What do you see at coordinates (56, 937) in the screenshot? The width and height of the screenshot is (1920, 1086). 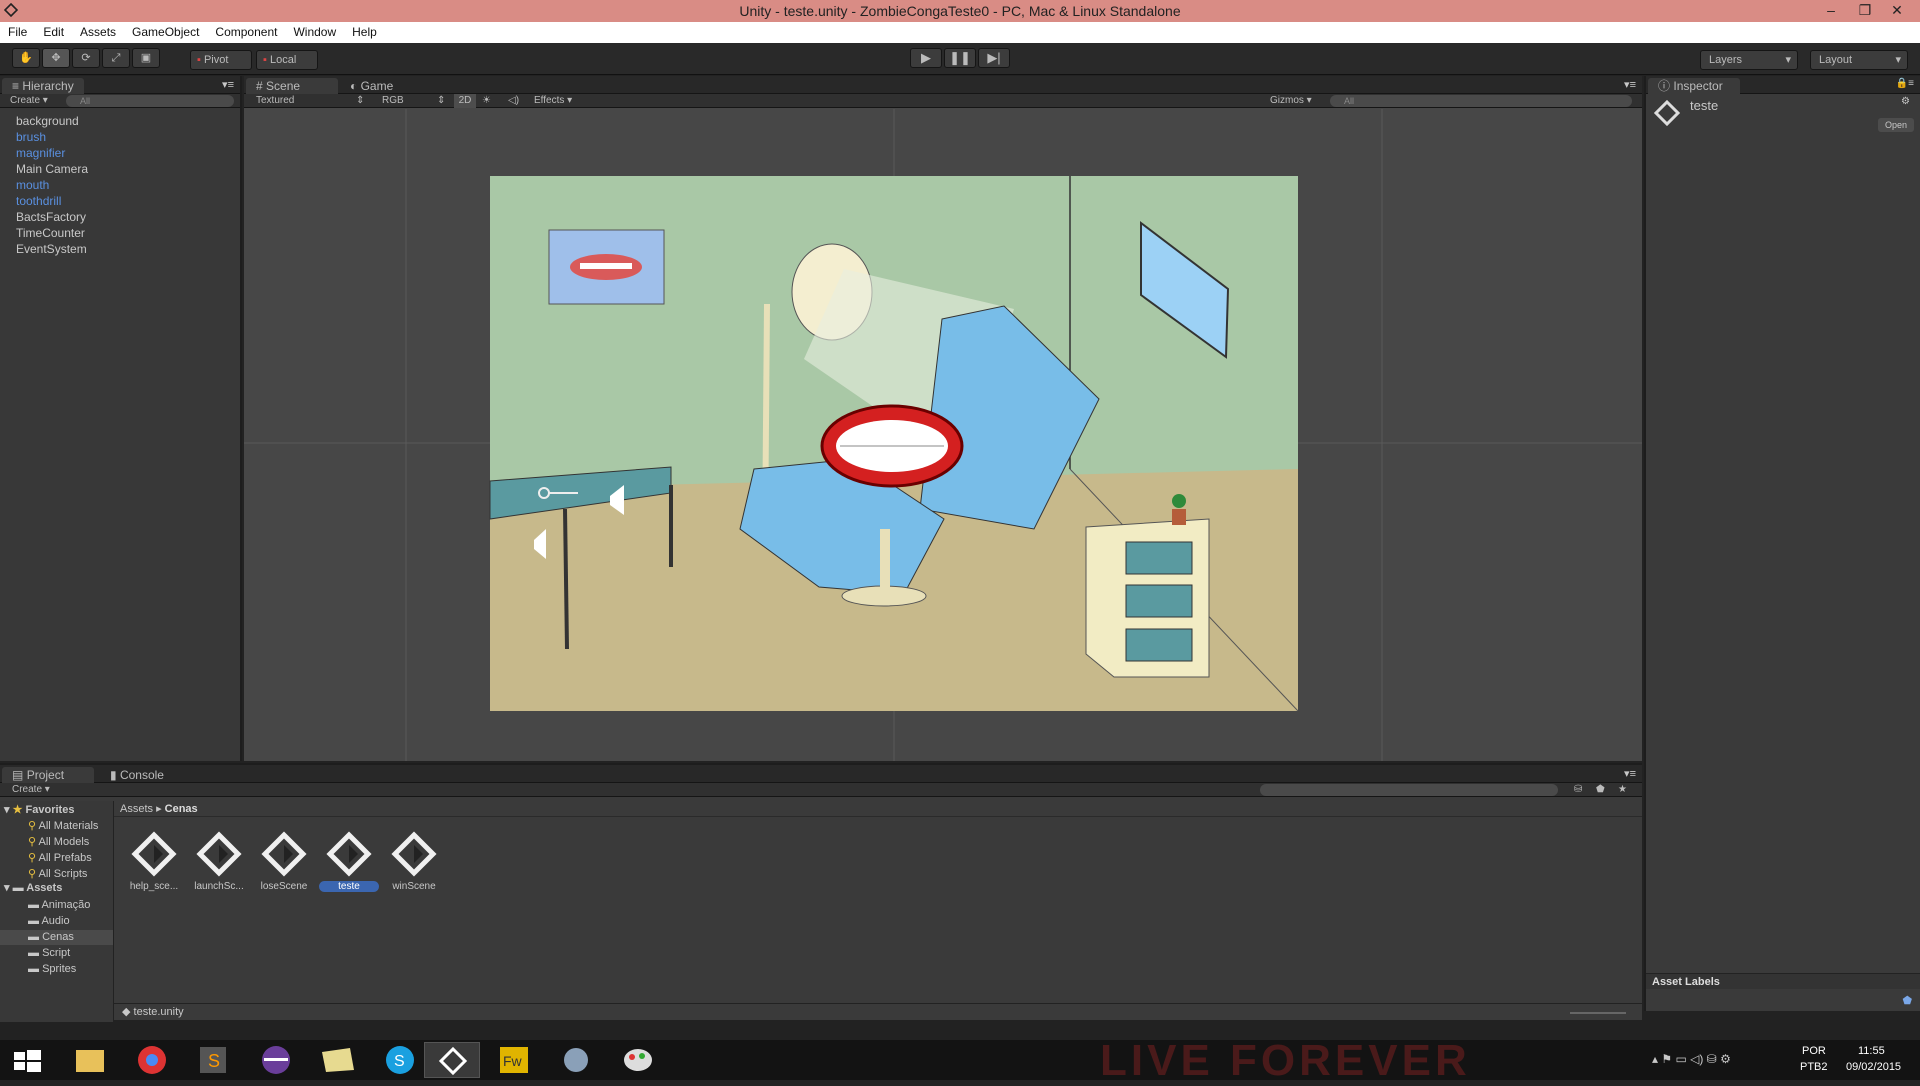 I see `asset-folder-item: ▬ Cenas` at bounding box center [56, 937].